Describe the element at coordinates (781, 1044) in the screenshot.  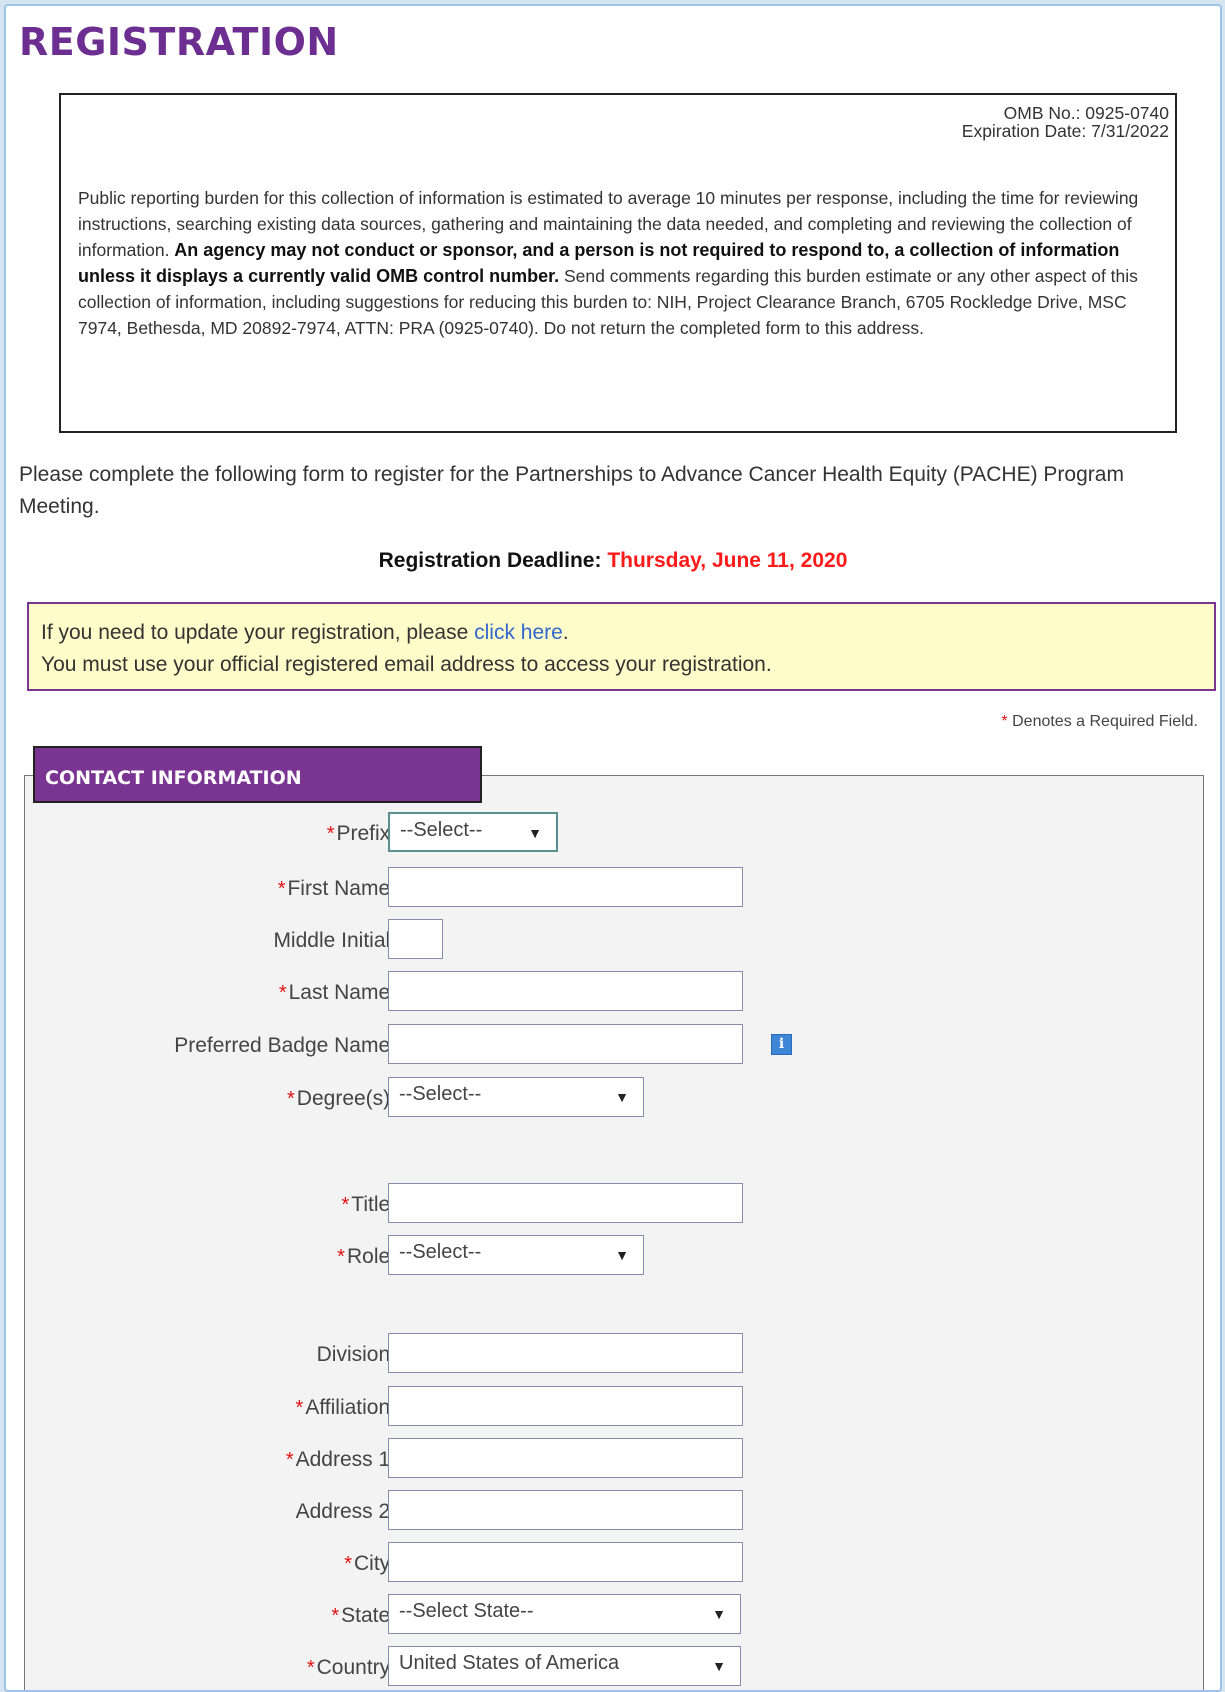
I see `info-icon: i` at that location.